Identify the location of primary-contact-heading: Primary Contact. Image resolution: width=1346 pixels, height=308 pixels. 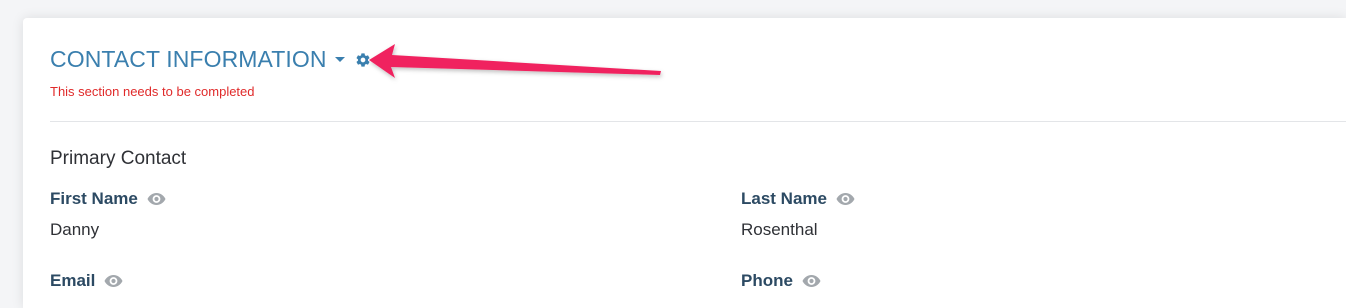
(118, 158).